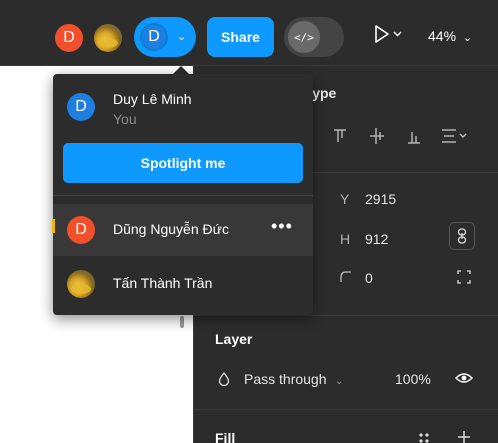  Describe the element at coordinates (225, 436) in the screenshot. I see `fill-section-title: Fill` at that location.